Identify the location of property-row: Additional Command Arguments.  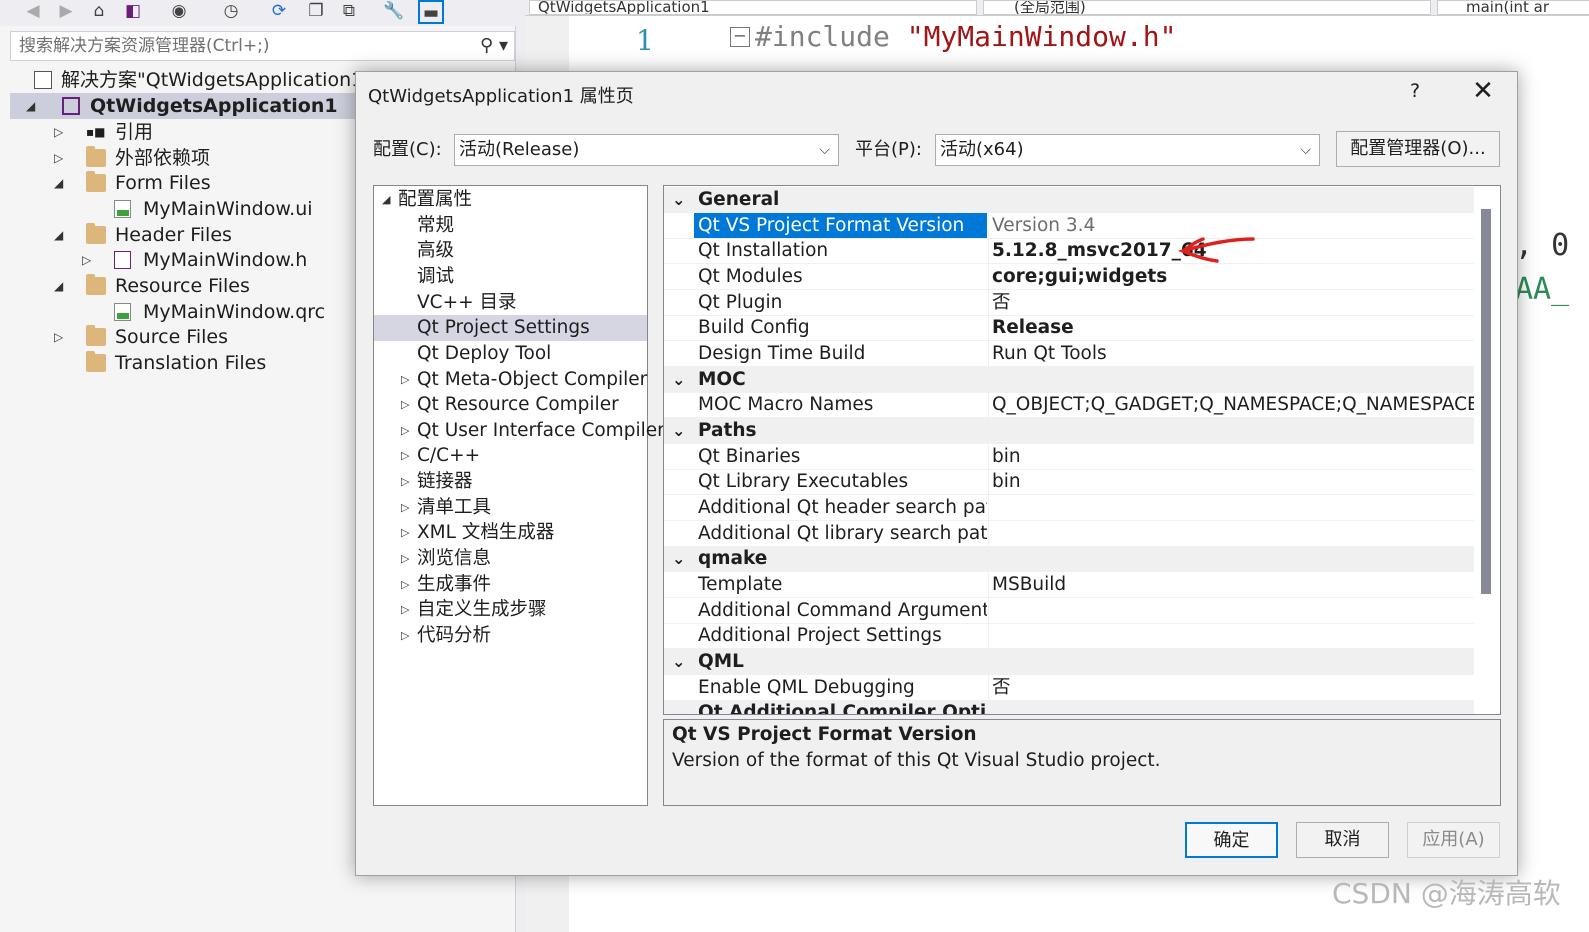
(1069, 611).